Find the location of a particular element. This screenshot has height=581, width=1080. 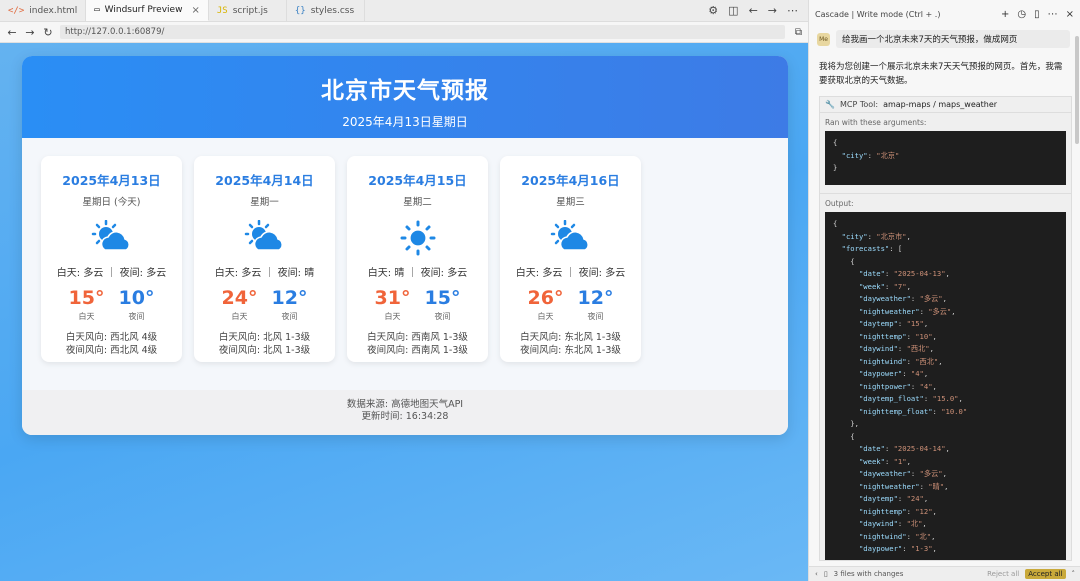

back-icon: ← is located at coordinates (12, 32).